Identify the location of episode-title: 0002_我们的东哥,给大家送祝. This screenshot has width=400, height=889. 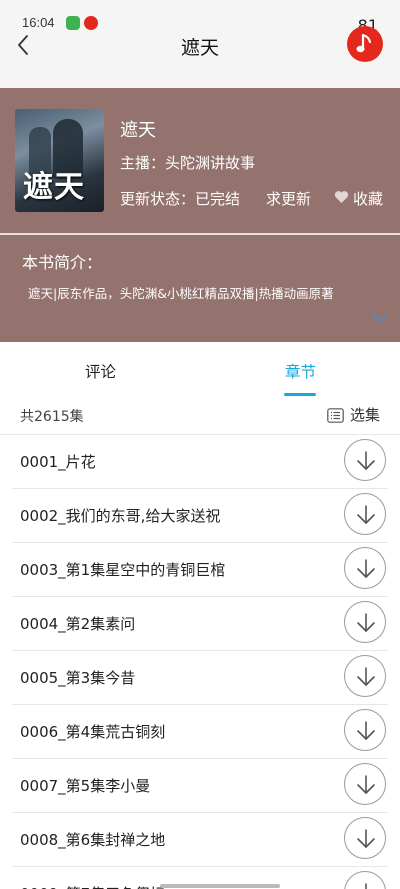
(120, 516).